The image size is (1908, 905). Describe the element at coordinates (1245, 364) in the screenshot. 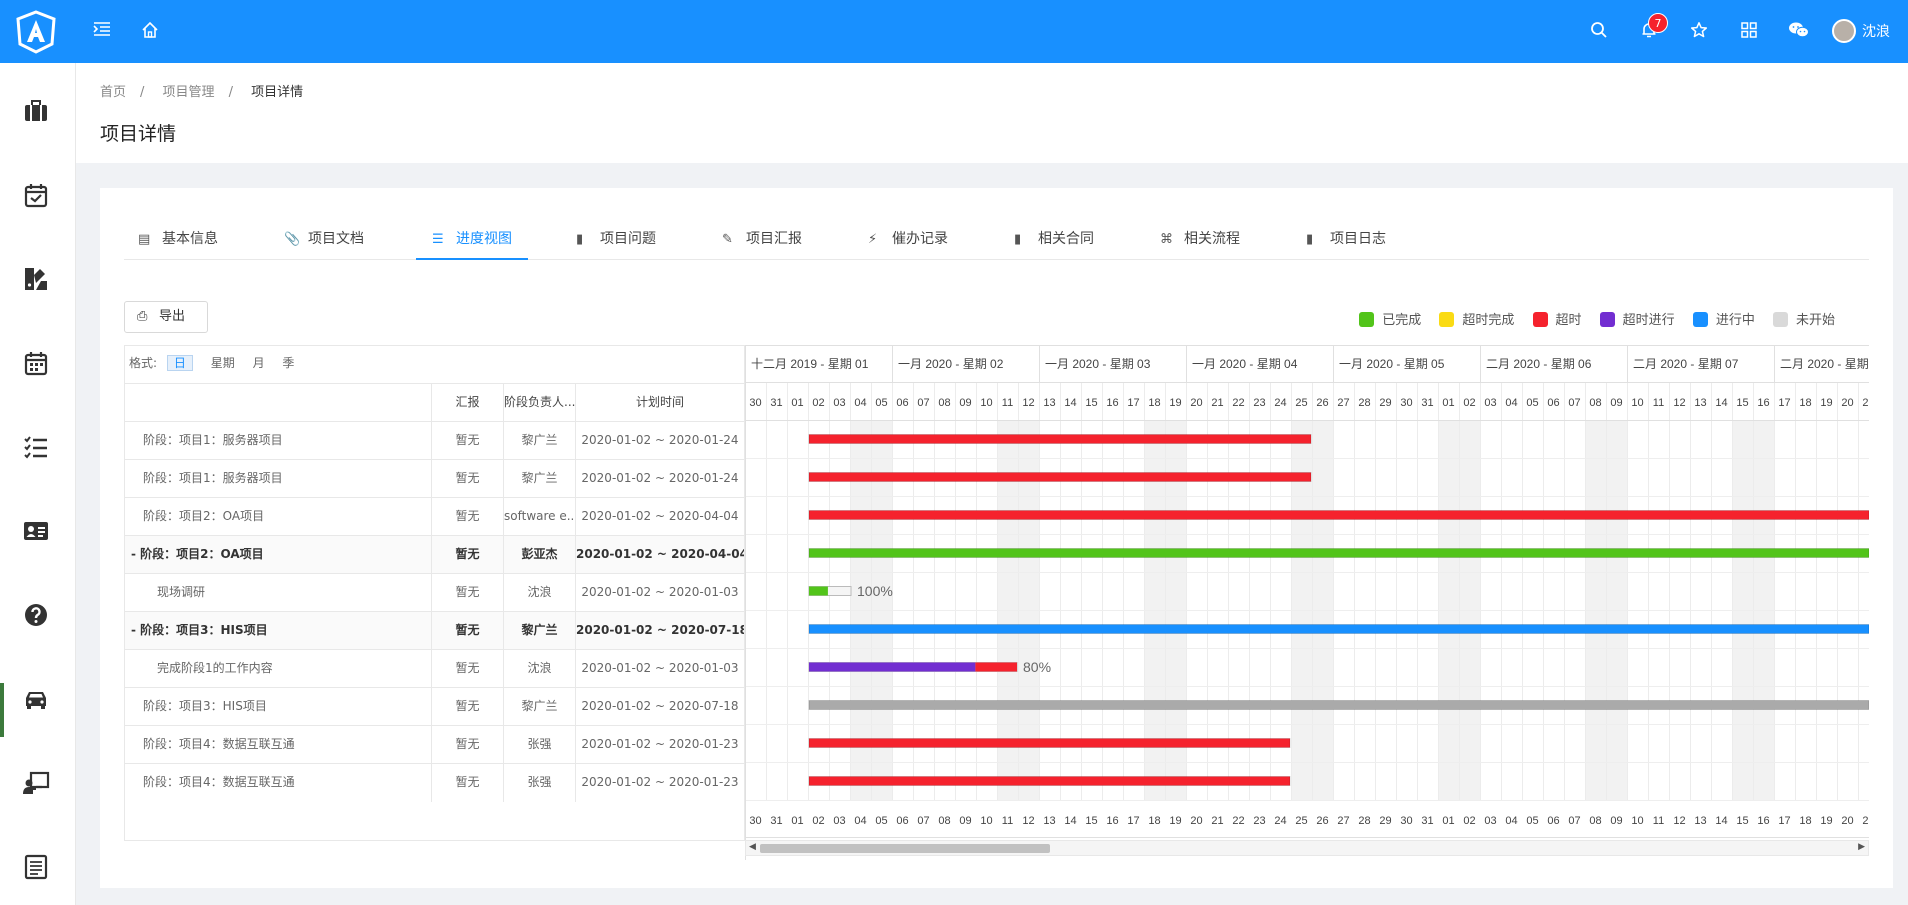

I see `week-header-label: 一月 2020 - 星期 04` at that location.